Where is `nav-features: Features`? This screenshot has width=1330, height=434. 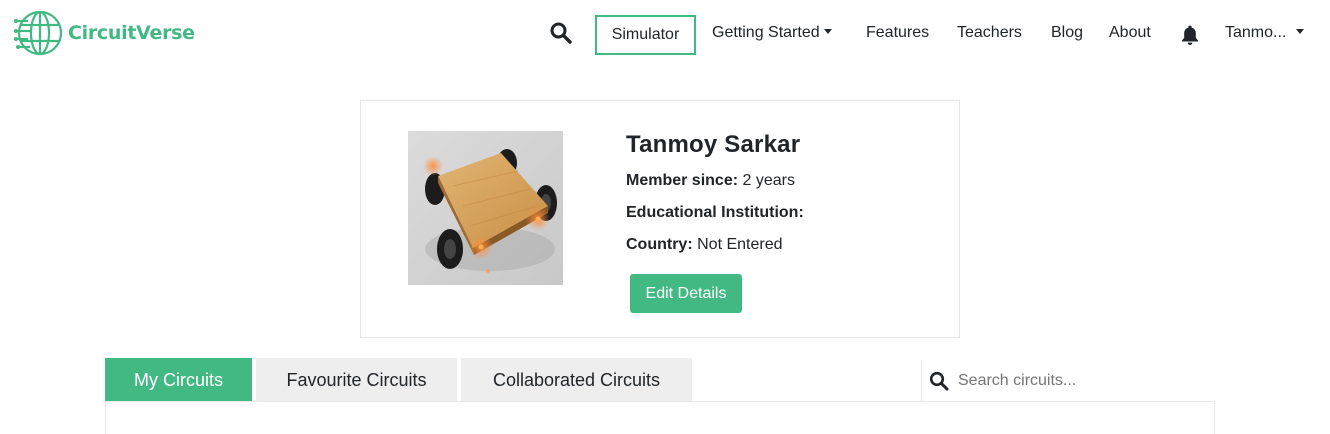
nav-features: Features is located at coordinates (897, 33).